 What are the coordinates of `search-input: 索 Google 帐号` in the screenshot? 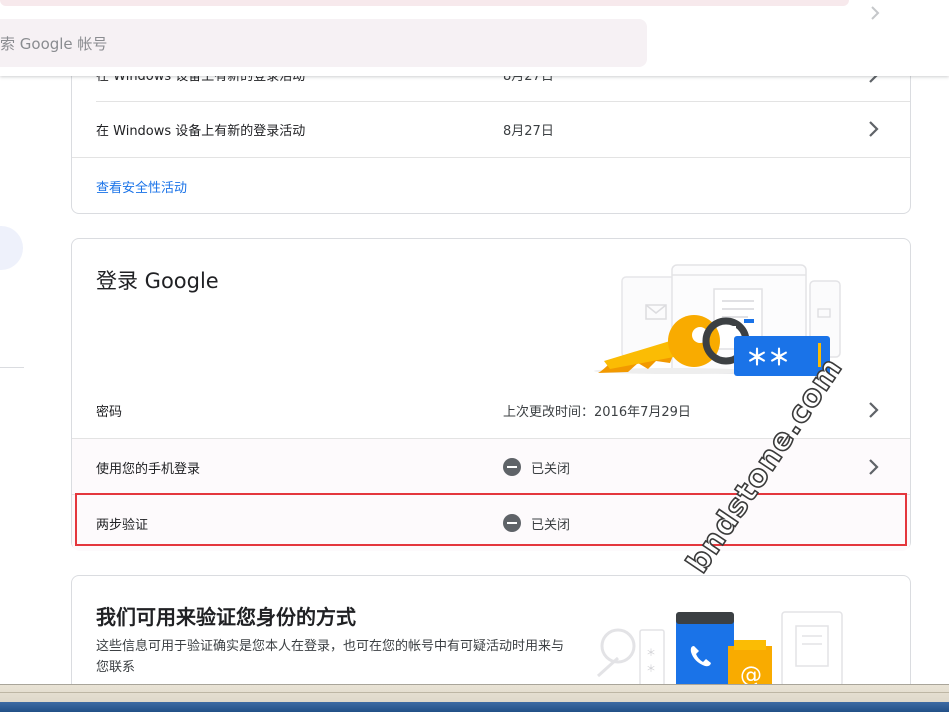 It's located at (53, 43).